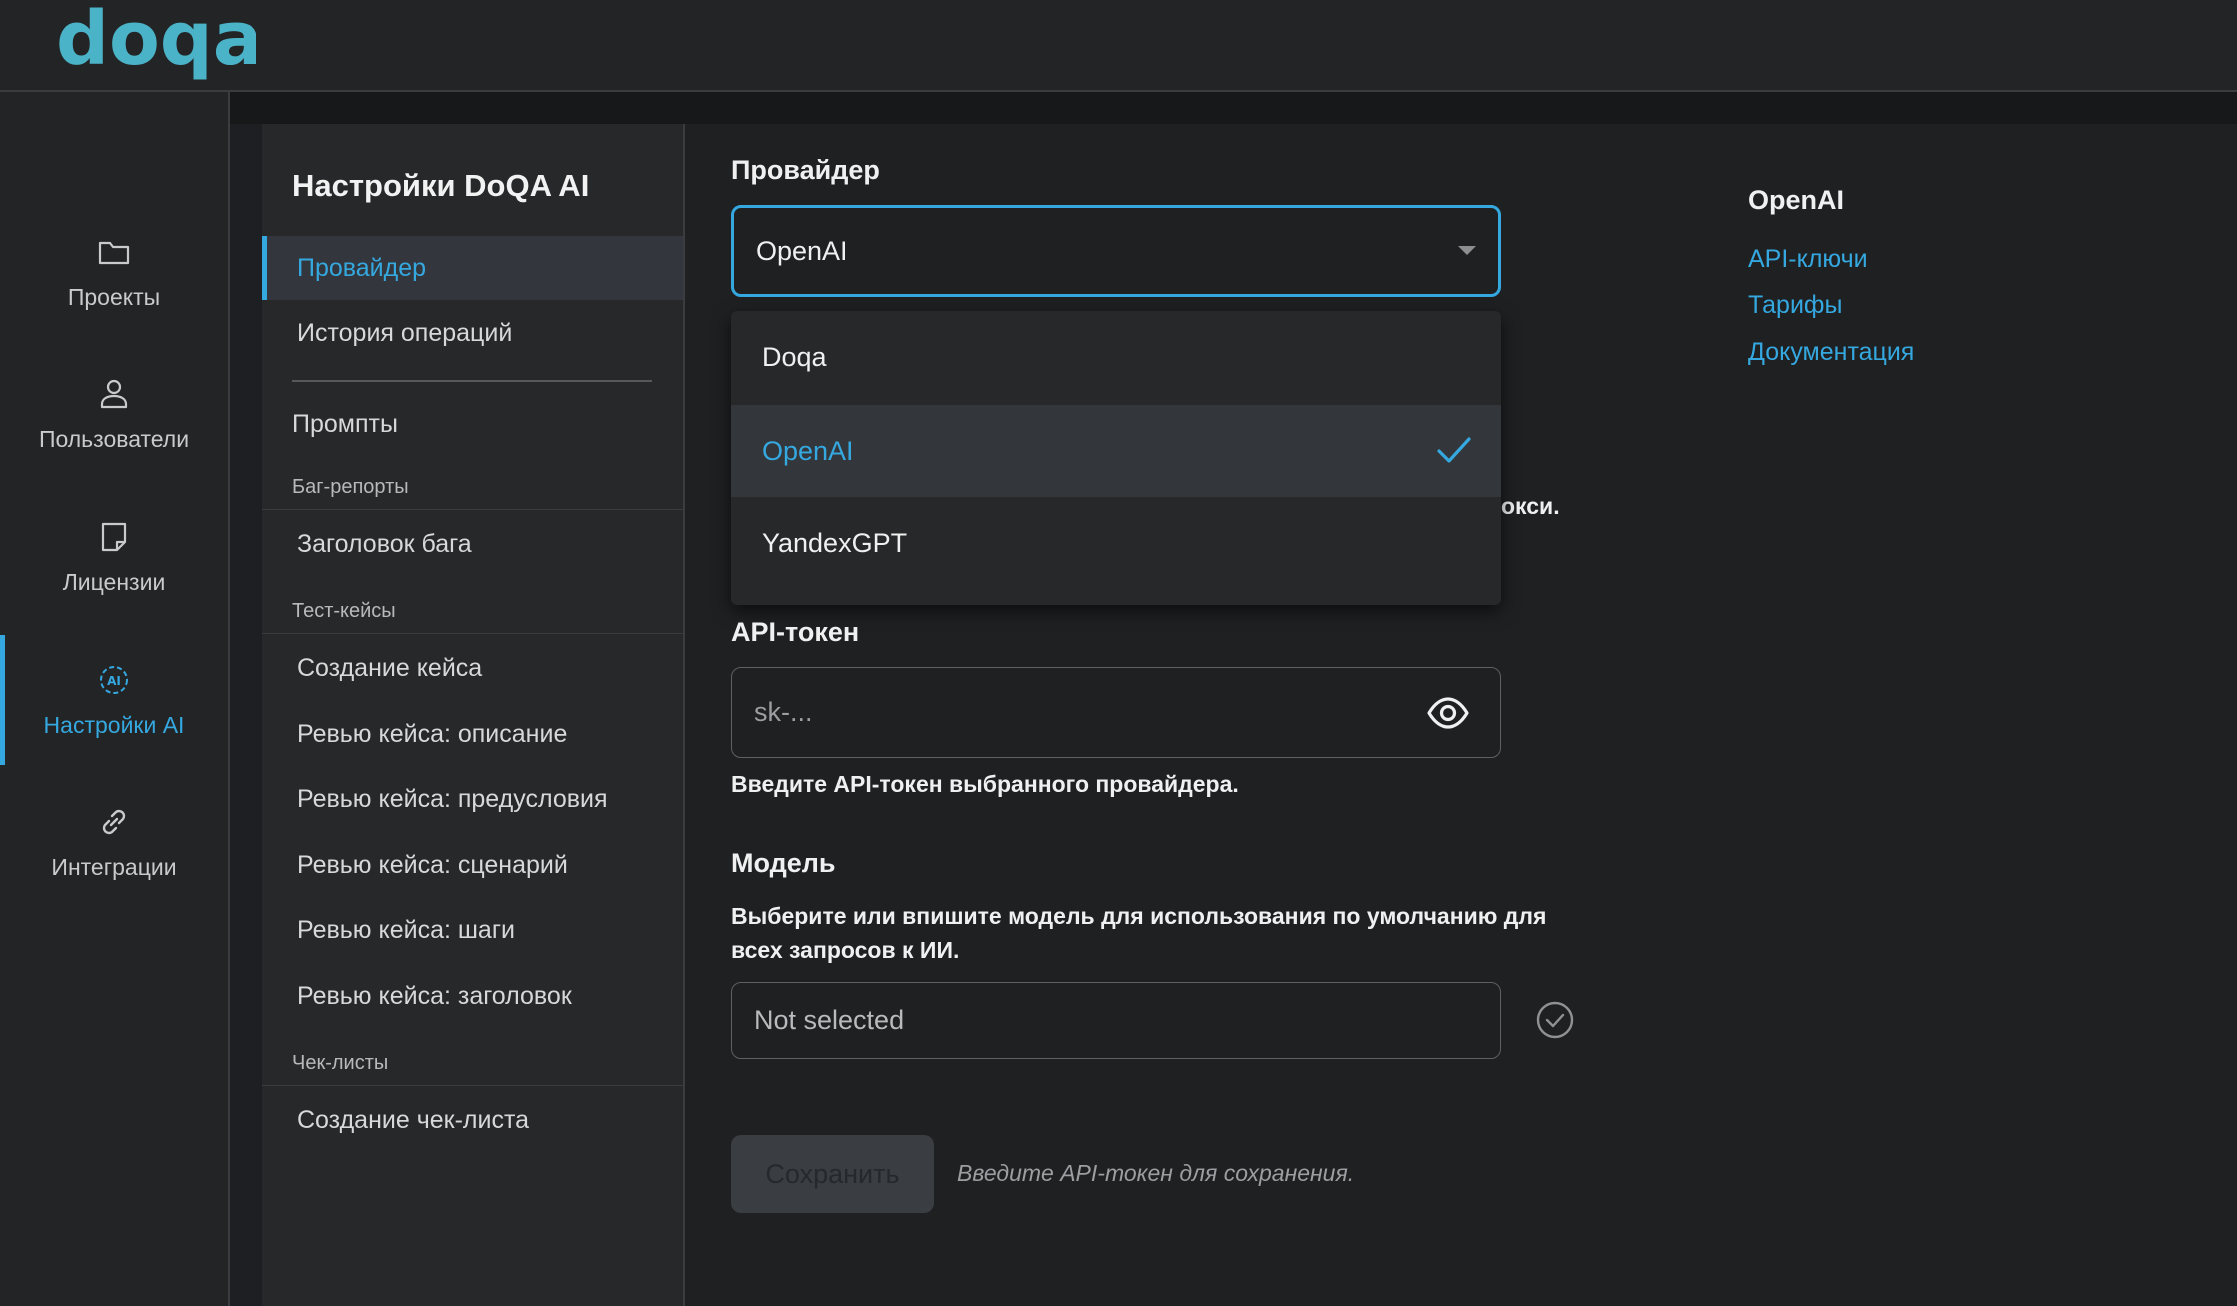  What do you see at coordinates (114, 842) in the screenshot?
I see `nav-item-integrations: Интеграции` at bounding box center [114, 842].